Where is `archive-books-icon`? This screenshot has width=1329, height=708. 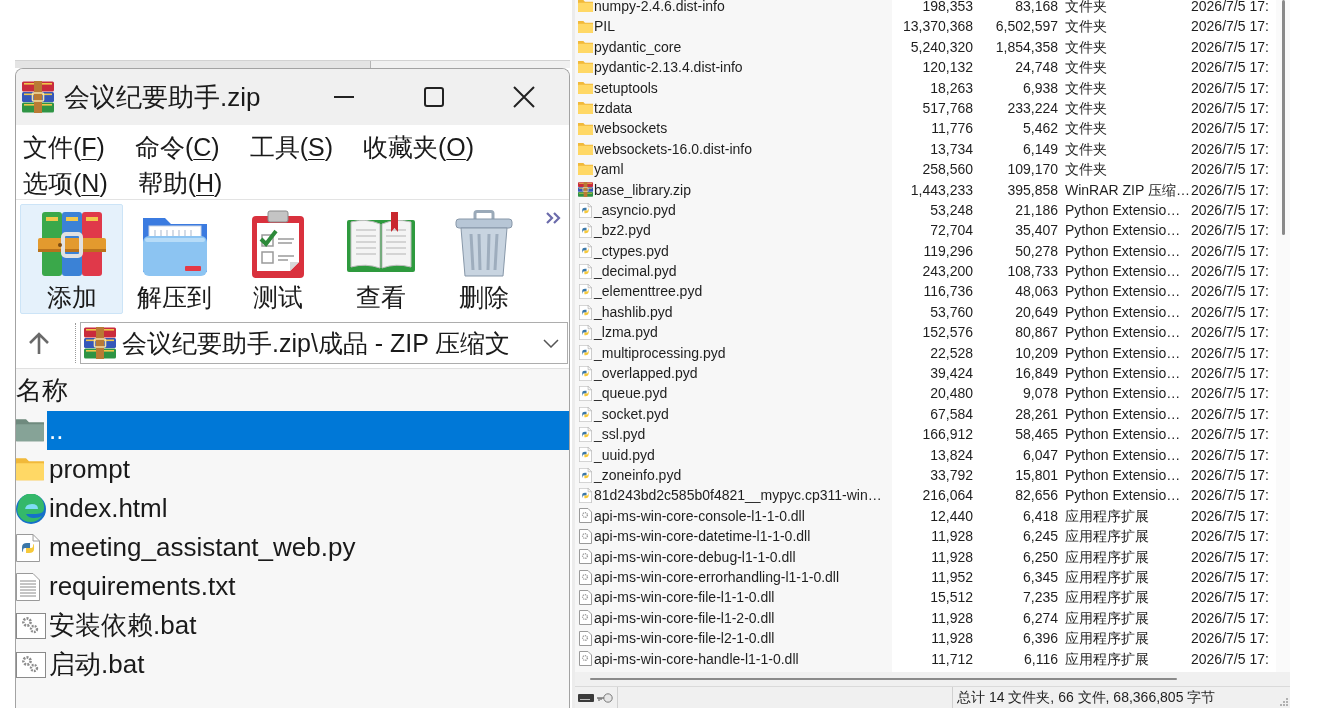
archive-books-icon is located at coordinates (38, 97).